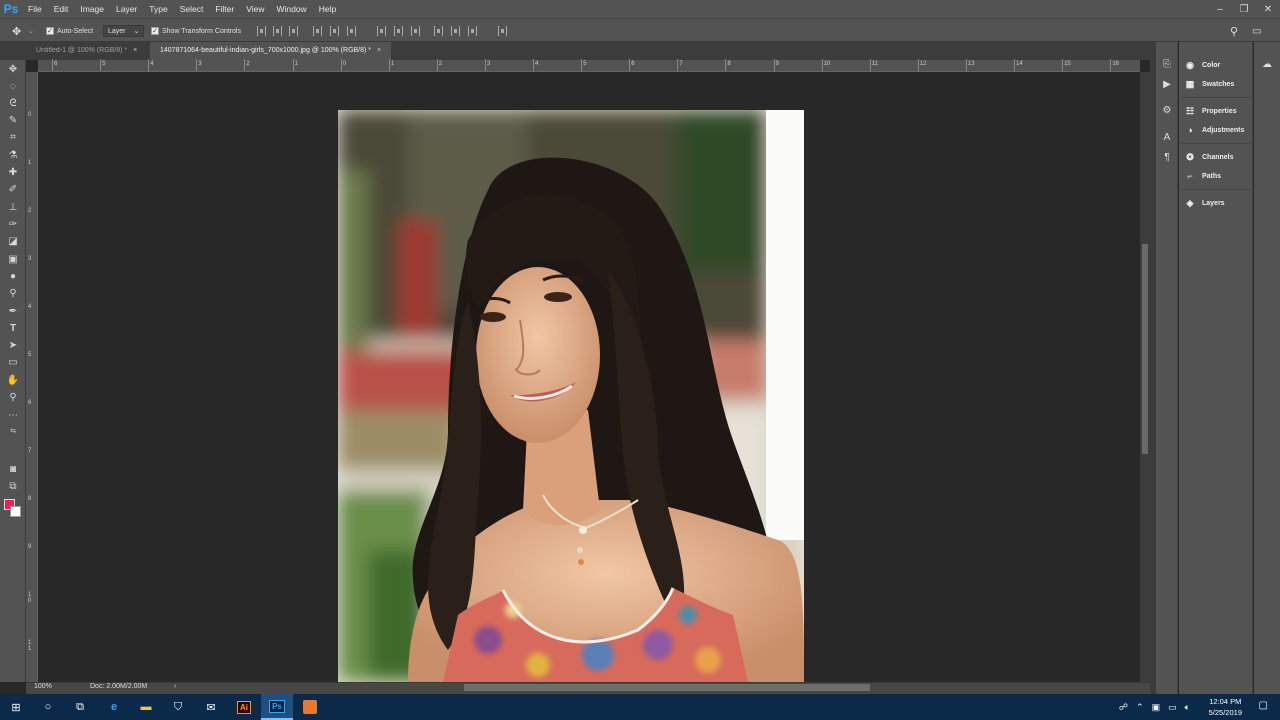 This screenshot has height=720, width=1280. I want to click on zoom-tool-icon: ⚲, so click(13, 398).